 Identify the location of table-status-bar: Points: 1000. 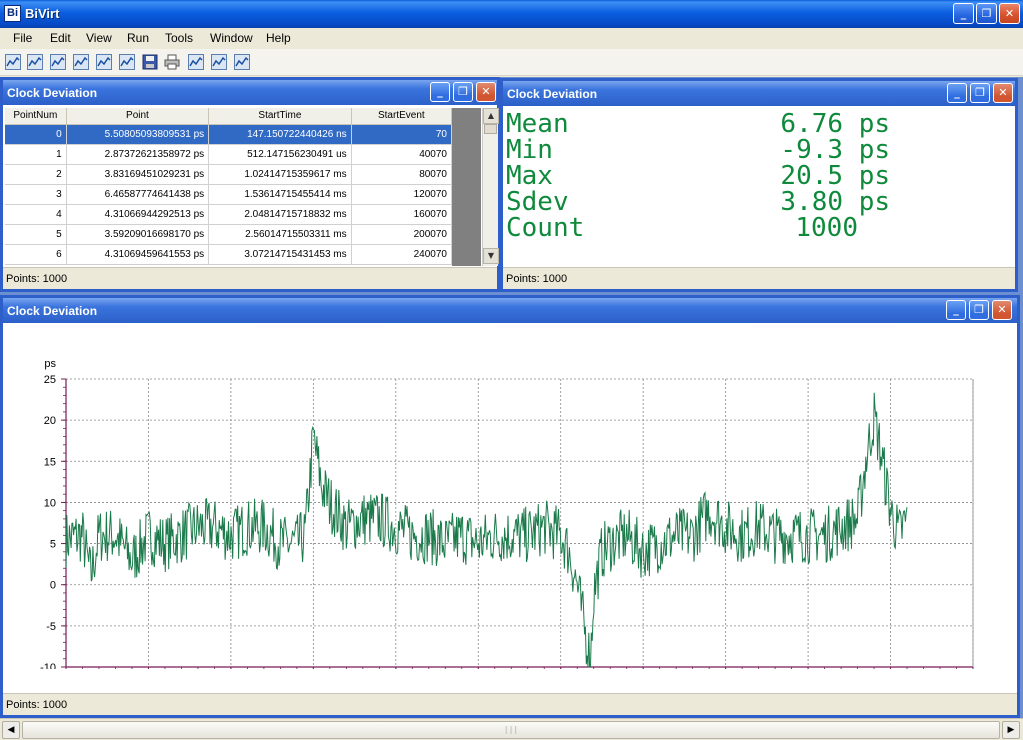
(250, 278).